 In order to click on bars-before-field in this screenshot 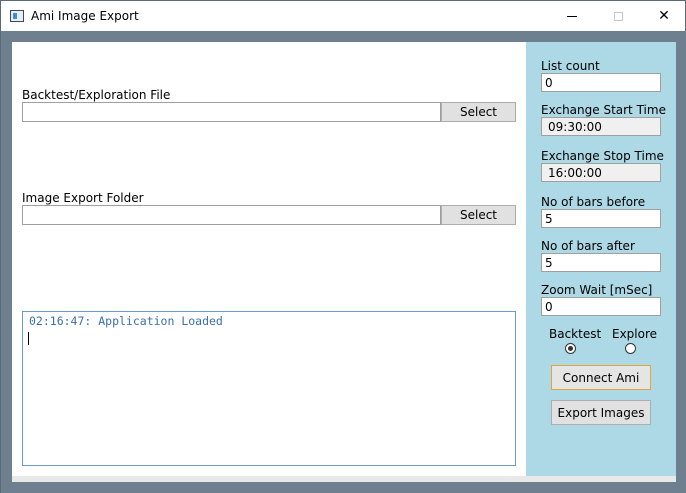, I will do `click(601, 218)`.